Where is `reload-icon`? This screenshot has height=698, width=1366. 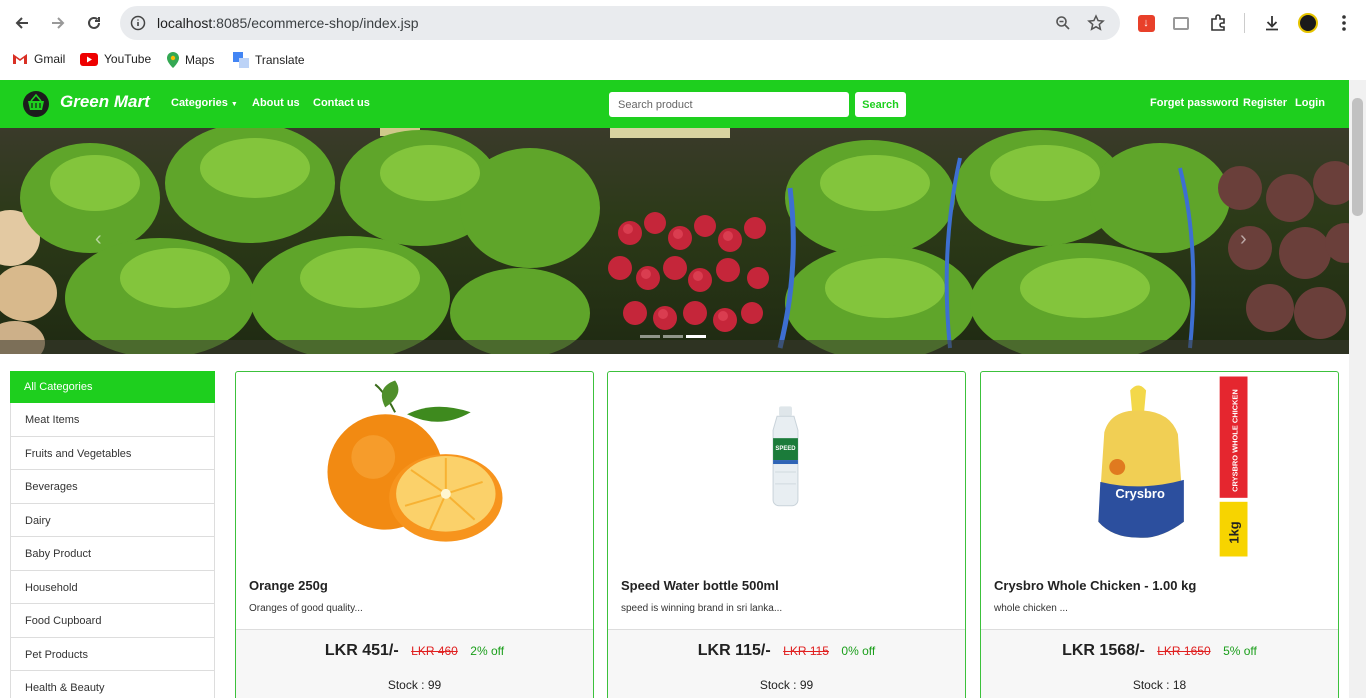 reload-icon is located at coordinates (94, 22).